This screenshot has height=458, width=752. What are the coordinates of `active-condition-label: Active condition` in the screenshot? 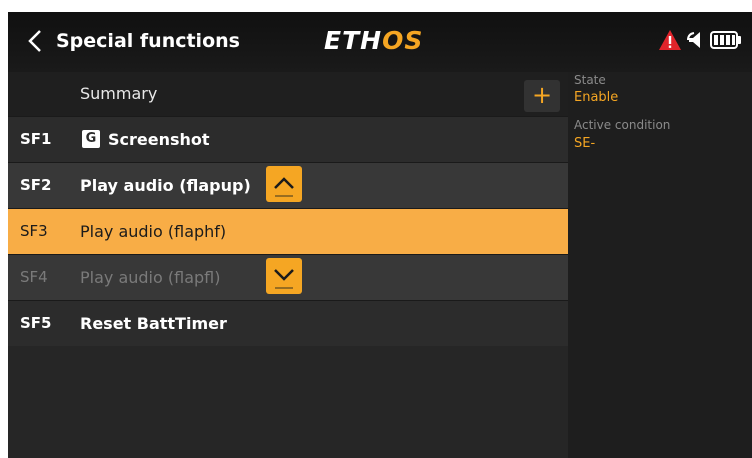 It's located at (622, 125).